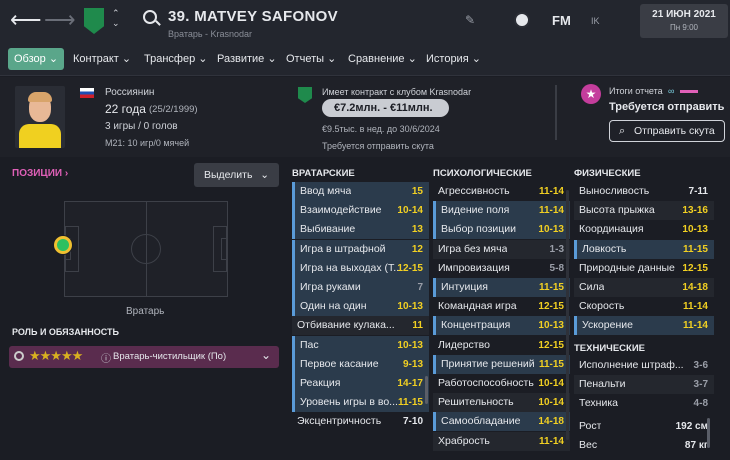  I want to click on attr-row: Выносливость 7-11, so click(644, 191).